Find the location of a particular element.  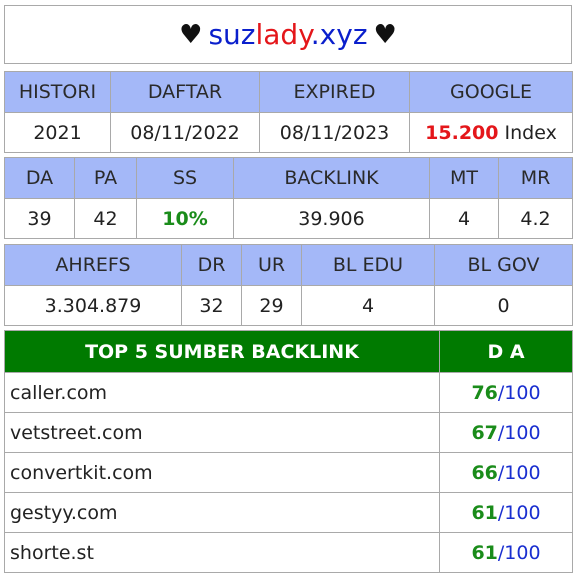

backlink-da: 76/100 is located at coordinates (506, 392).